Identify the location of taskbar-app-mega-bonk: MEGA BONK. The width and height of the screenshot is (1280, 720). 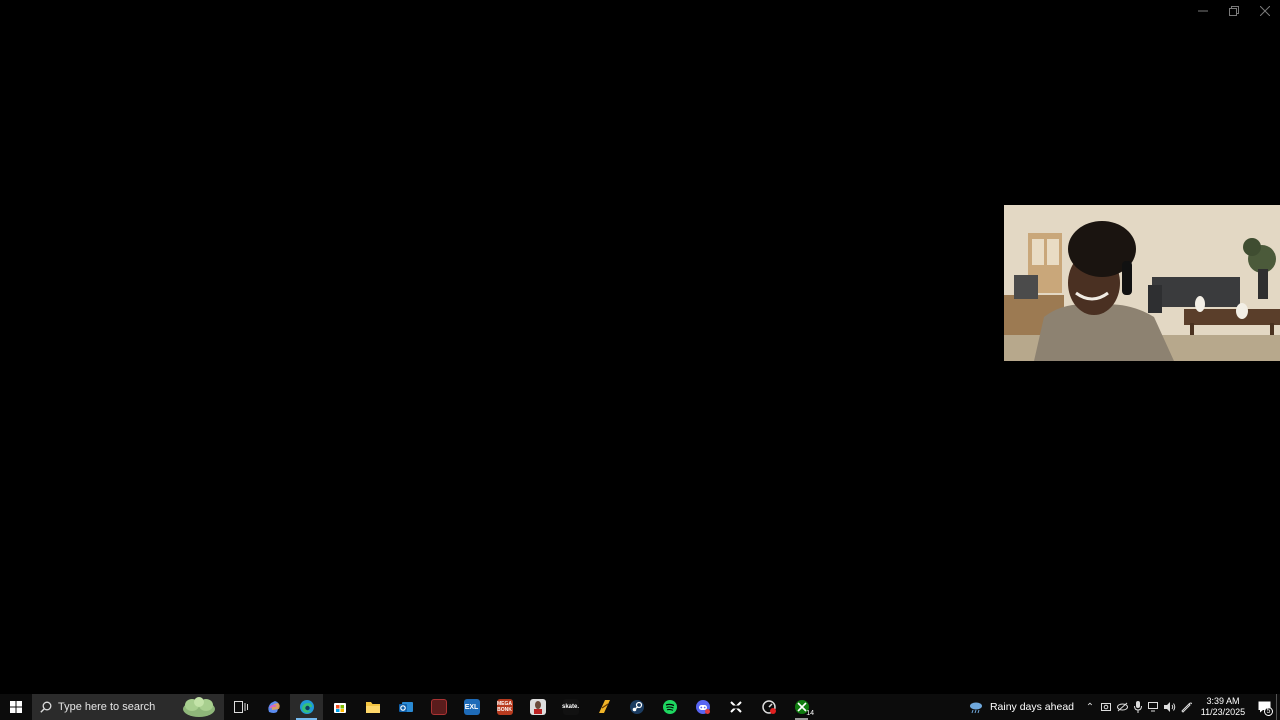
(504, 707).